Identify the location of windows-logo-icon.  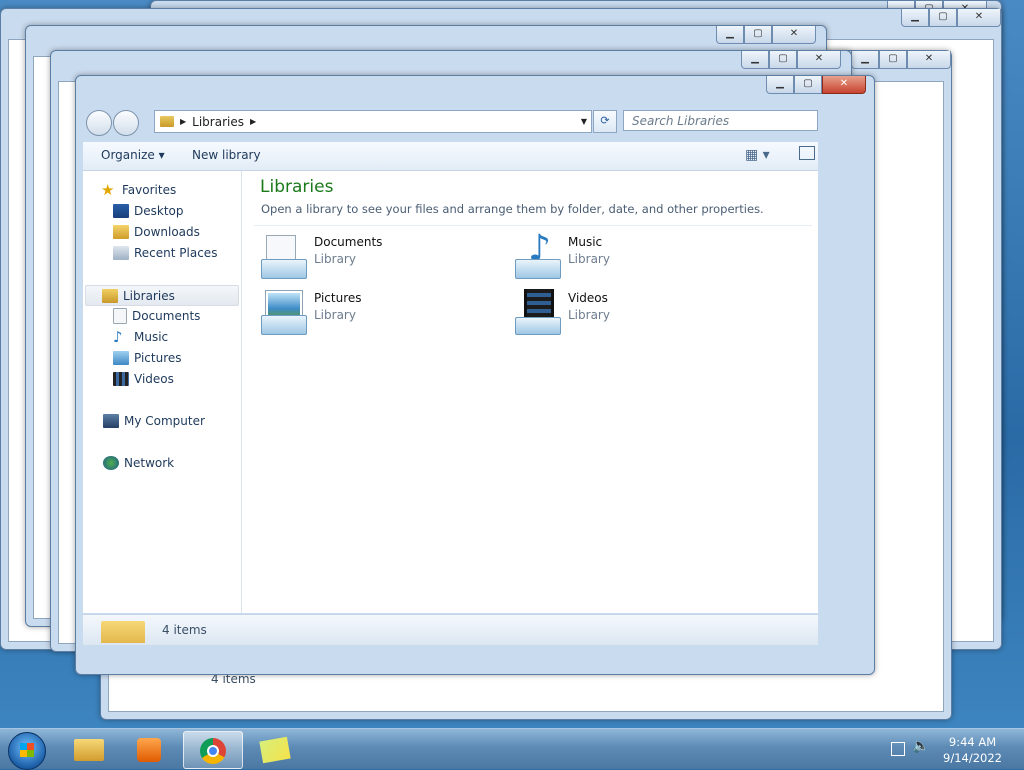
(27, 750).